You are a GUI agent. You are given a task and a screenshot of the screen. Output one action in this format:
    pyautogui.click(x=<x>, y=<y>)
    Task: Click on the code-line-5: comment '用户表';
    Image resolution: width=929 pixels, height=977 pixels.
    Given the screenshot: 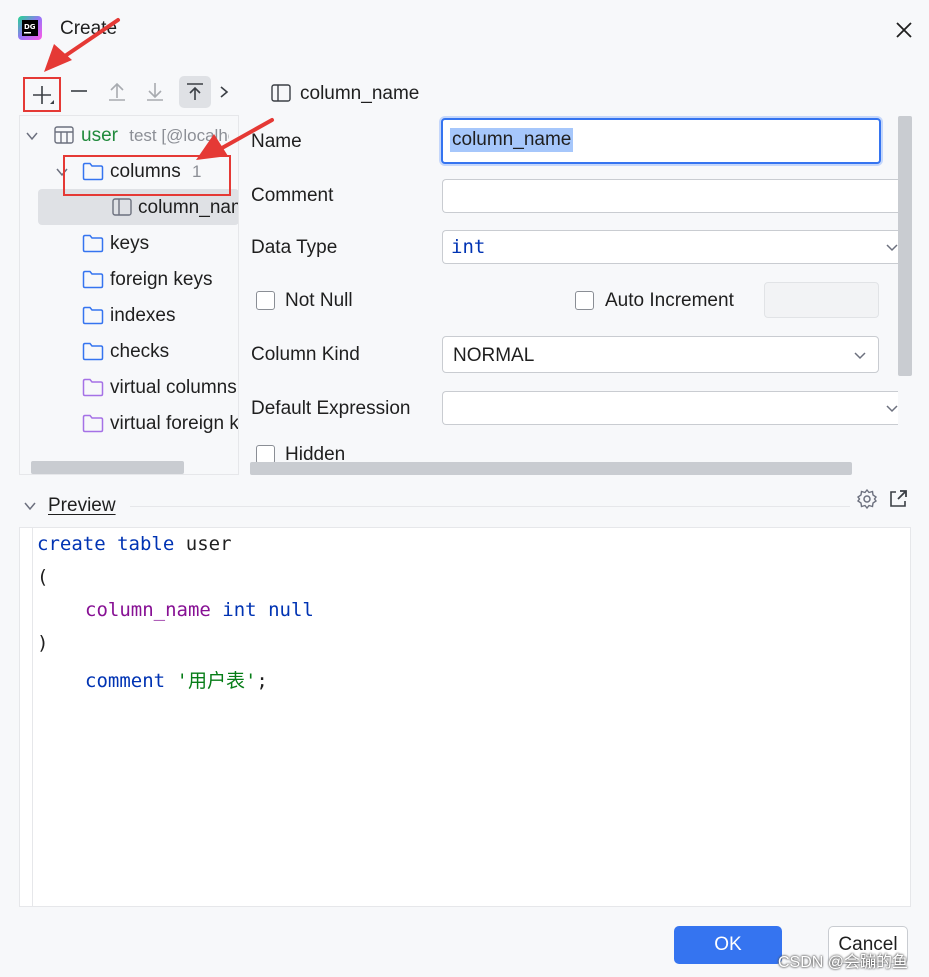 What is the action you would take?
    pyautogui.click(x=176, y=679)
    